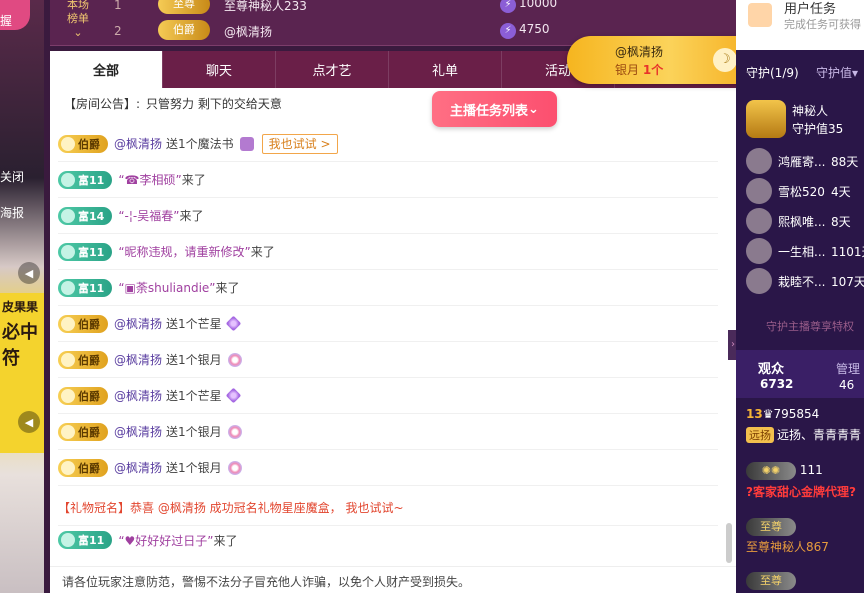 The height and width of the screenshot is (593, 864). Describe the element at coordinates (184, 251) in the screenshot. I see `message-user: “昵称违规，请重新修改”` at that location.